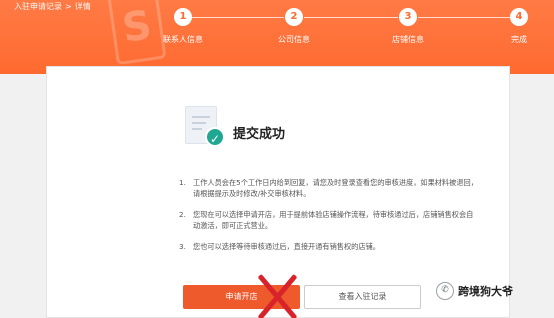 This screenshot has height=318, width=554. Describe the element at coordinates (445, 291) in the screenshot. I see `wechat-logo-icon: ✆` at that location.